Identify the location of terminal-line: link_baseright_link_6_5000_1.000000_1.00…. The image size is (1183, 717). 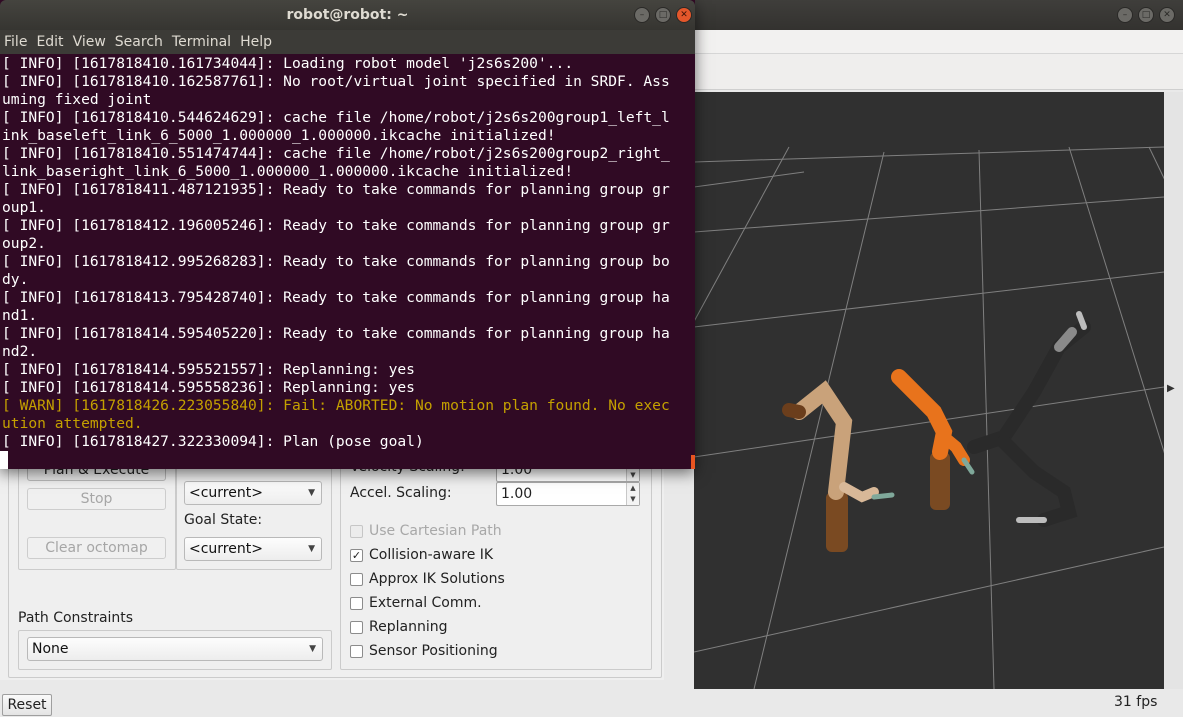
(288, 171).